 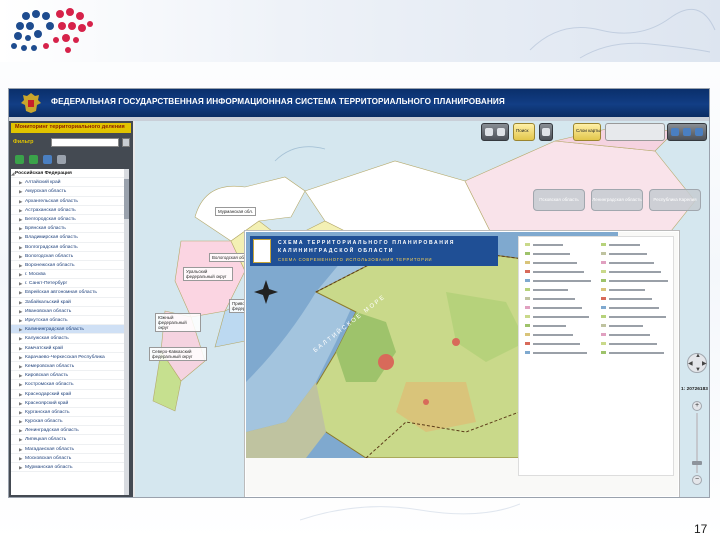 I want to click on layers-button: Слои карты, so click(x=587, y=132).